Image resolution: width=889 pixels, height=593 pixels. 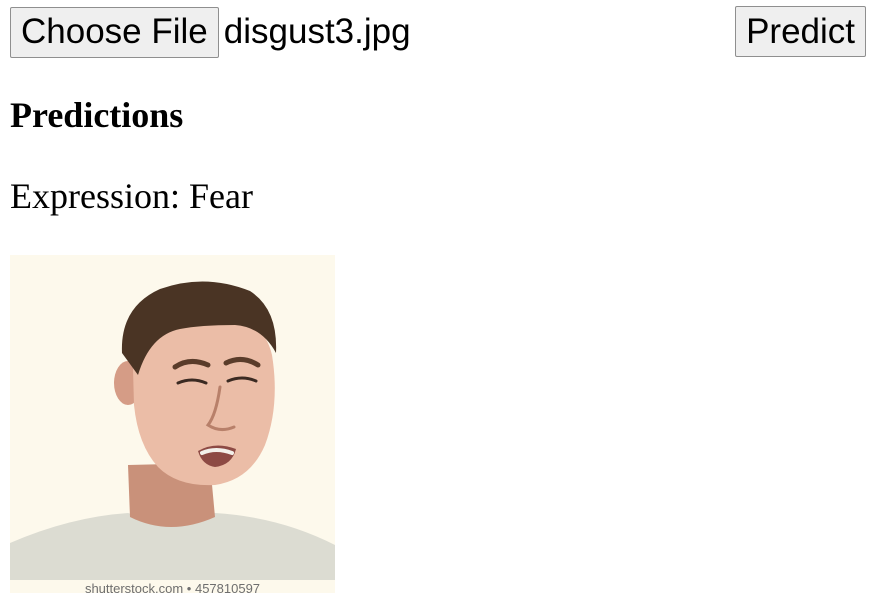 I want to click on selected-file-name: disgust3.jpg, so click(x=317, y=31).